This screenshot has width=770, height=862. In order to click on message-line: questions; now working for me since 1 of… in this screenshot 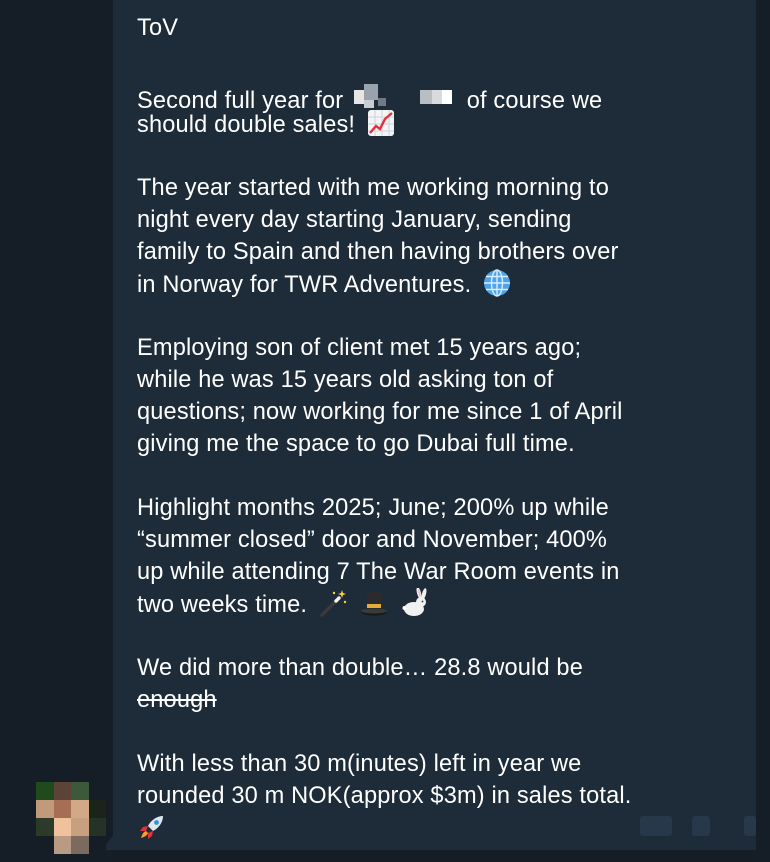, I will do `click(380, 412)`.